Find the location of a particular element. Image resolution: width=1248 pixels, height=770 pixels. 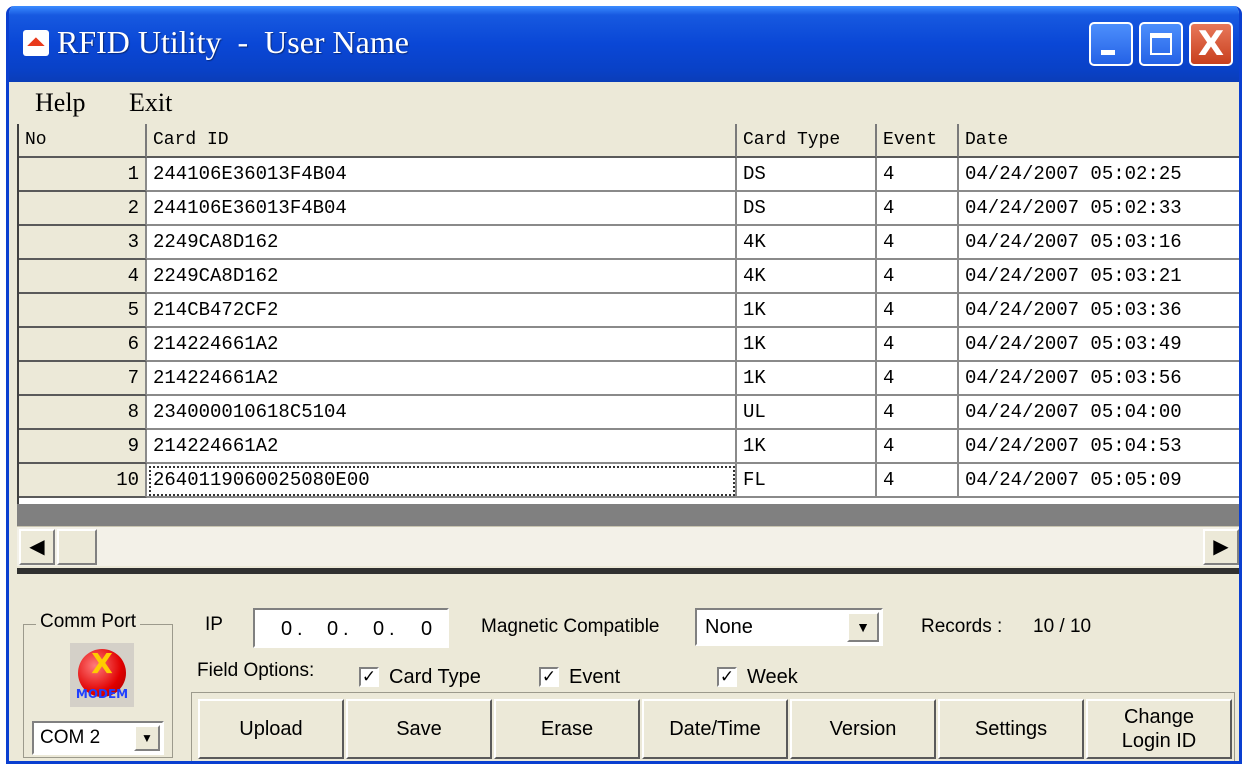

ip-octet-4: 0 is located at coordinates (427, 629).